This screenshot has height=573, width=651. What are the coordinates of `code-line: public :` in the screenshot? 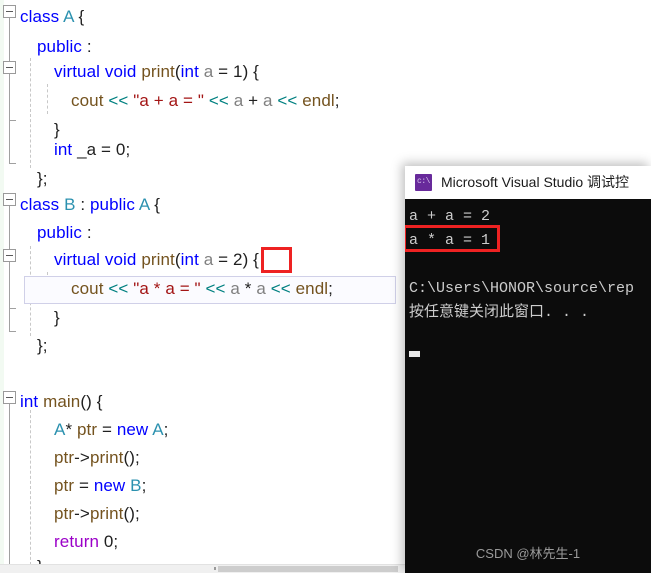 It's located at (64, 233).